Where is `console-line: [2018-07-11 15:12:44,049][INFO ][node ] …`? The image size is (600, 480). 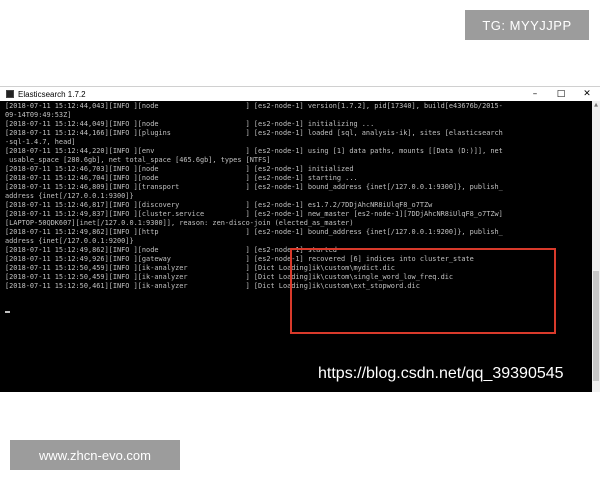 console-line: [2018-07-11 15:12:44,049][INFO ][node ] … is located at coordinates (190, 124).